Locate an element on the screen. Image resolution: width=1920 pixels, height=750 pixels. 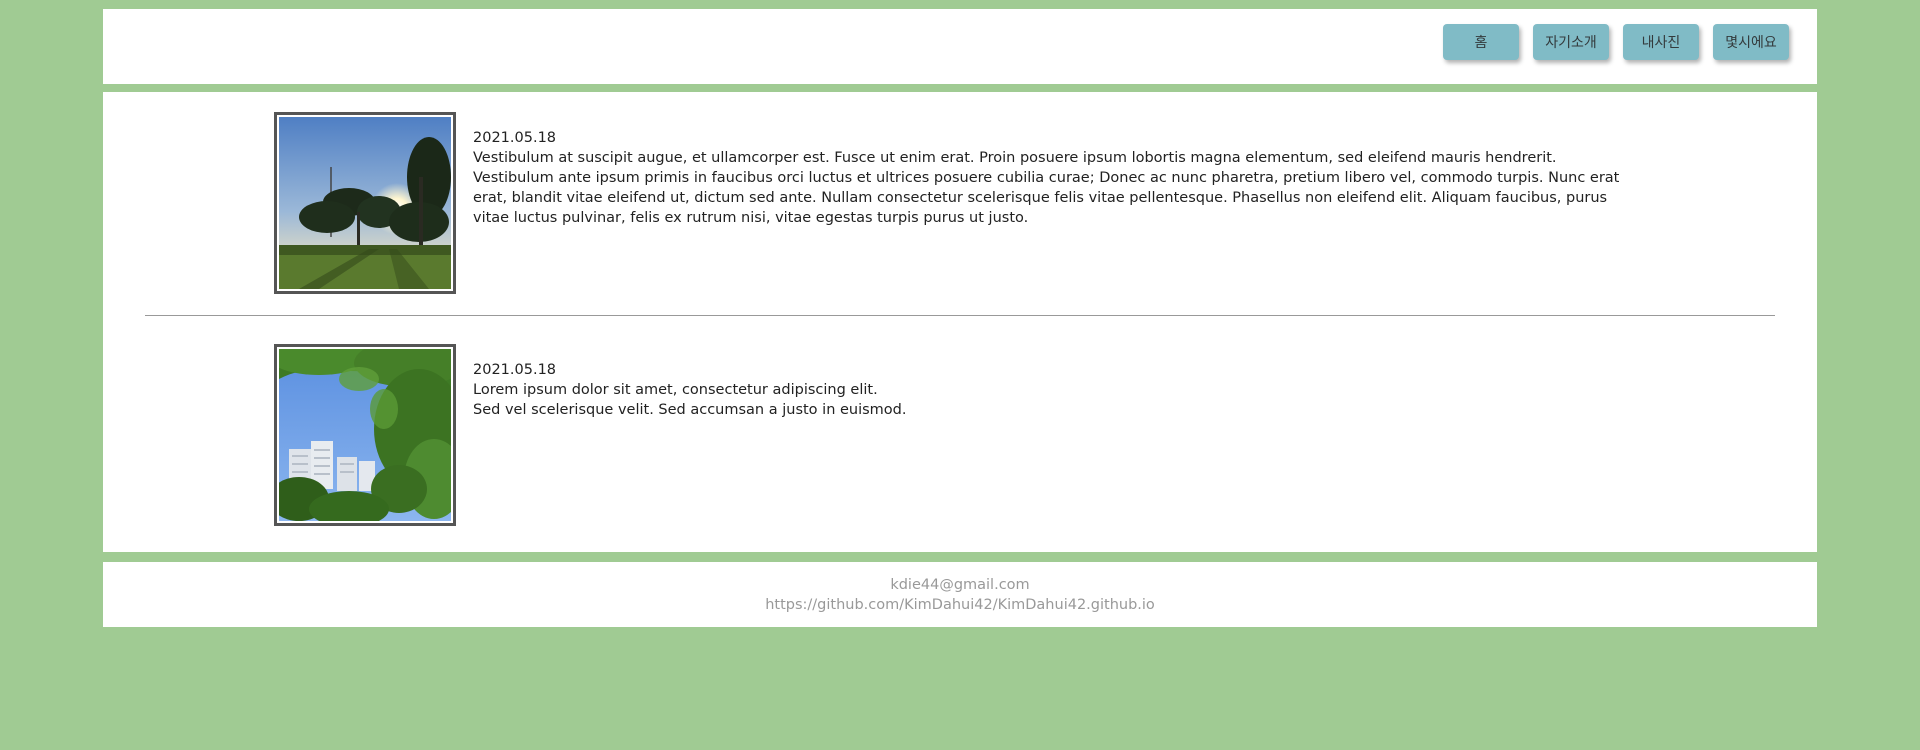
photo-sunset-image is located at coordinates (365, 203).